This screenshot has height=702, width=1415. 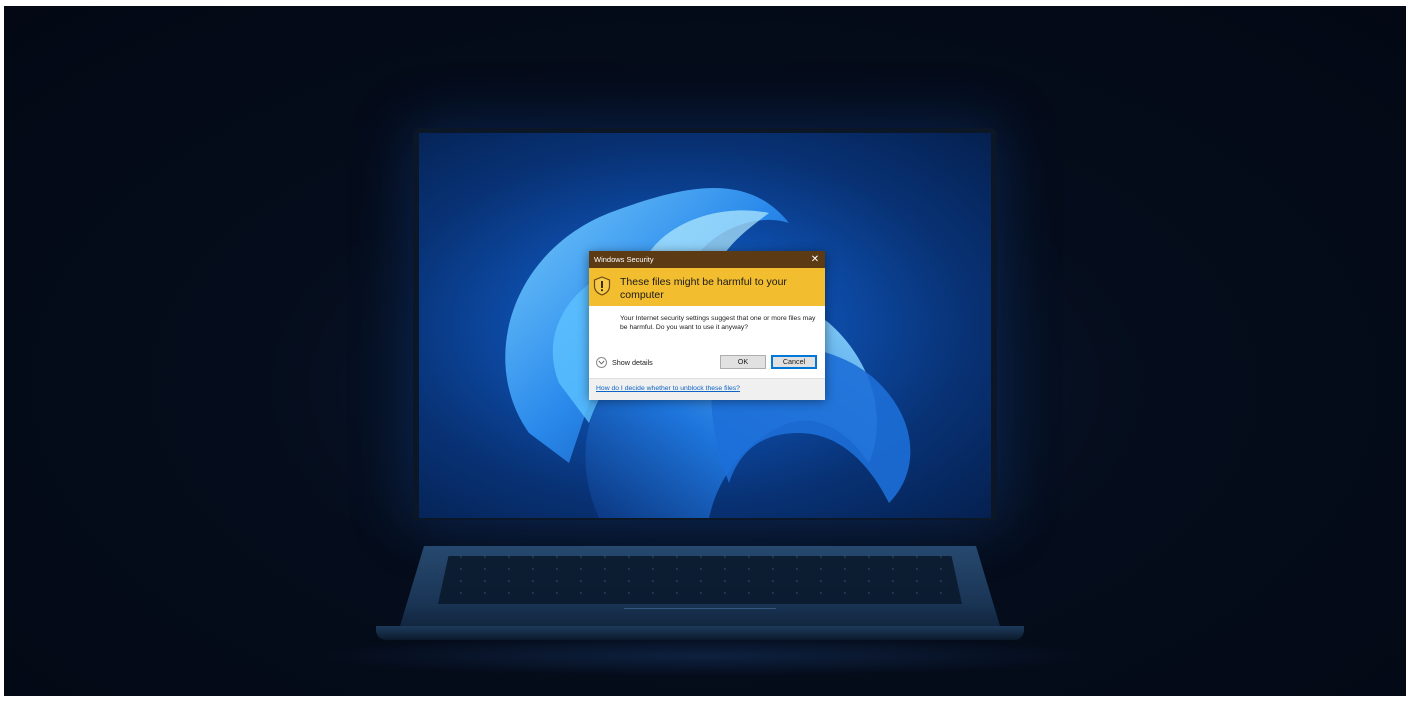 What do you see at coordinates (601, 362) in the screenshot?
I see `chevron-down-icon` at bounding box center [601, 362].